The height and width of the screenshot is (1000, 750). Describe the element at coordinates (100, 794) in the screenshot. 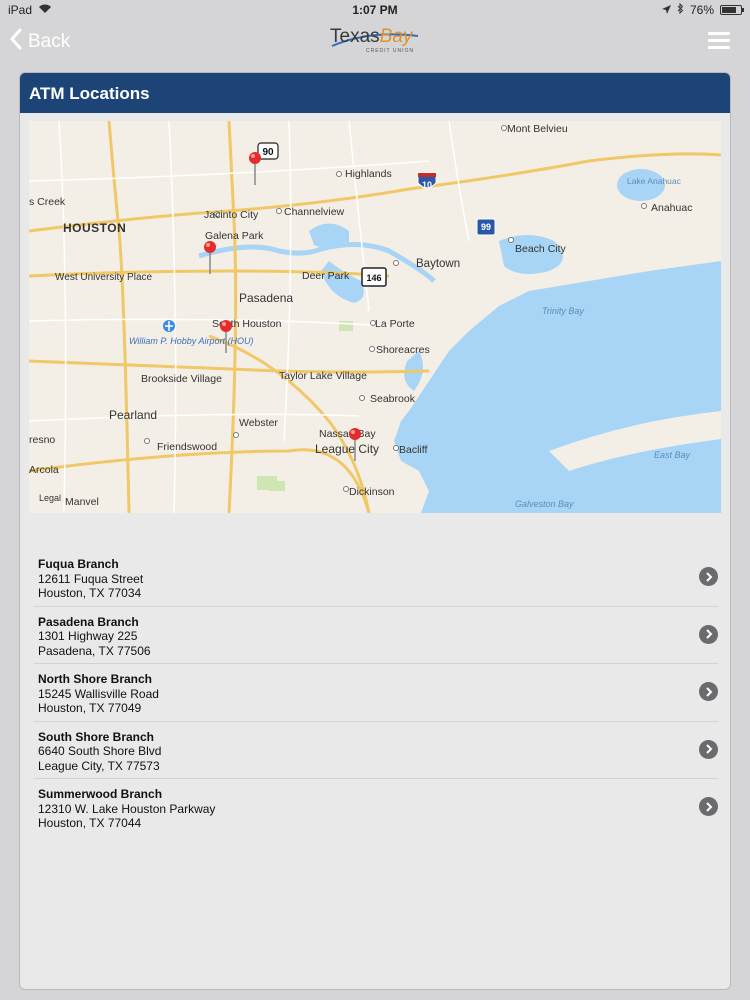

I see `branch-name: Summerwood Branch` at that location.